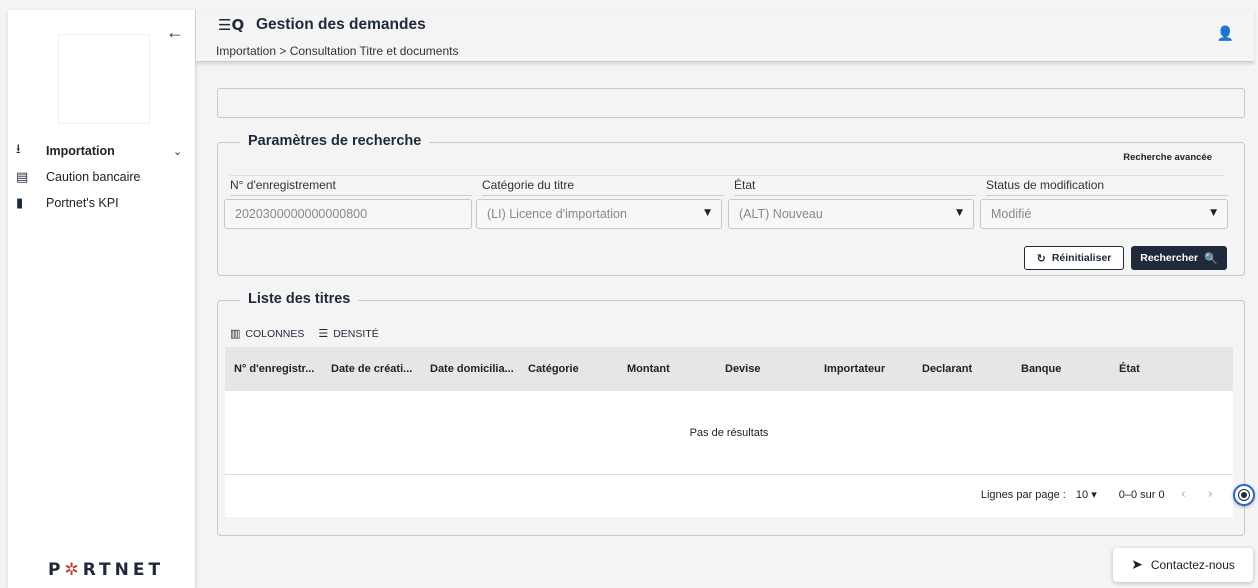 This screenshot has width=1258, height=588. I want to click on title-category-select: (LI) Licence d'importation ▼, so click(599, 214).